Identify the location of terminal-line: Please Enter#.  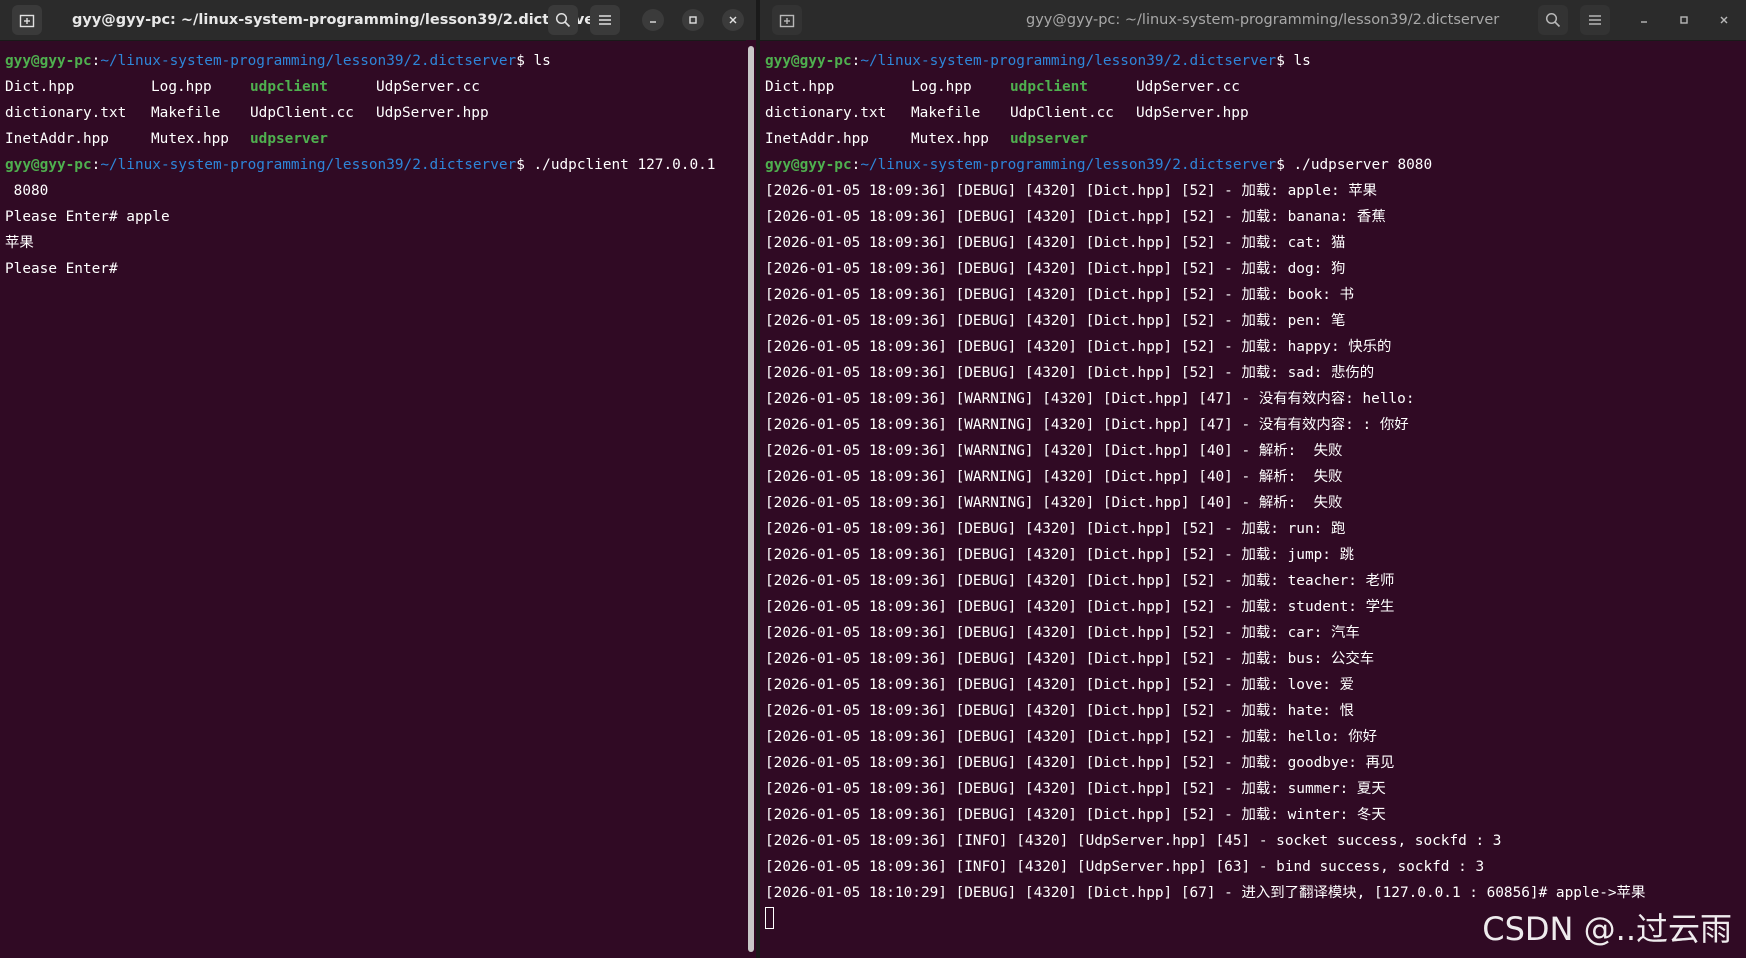
(373, 269).